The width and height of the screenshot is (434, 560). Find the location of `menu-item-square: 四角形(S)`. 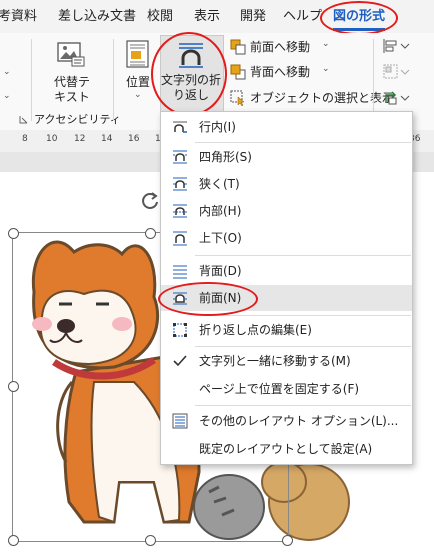

menu-item-square: 四角形(S) is located at coordinates (286, 157).